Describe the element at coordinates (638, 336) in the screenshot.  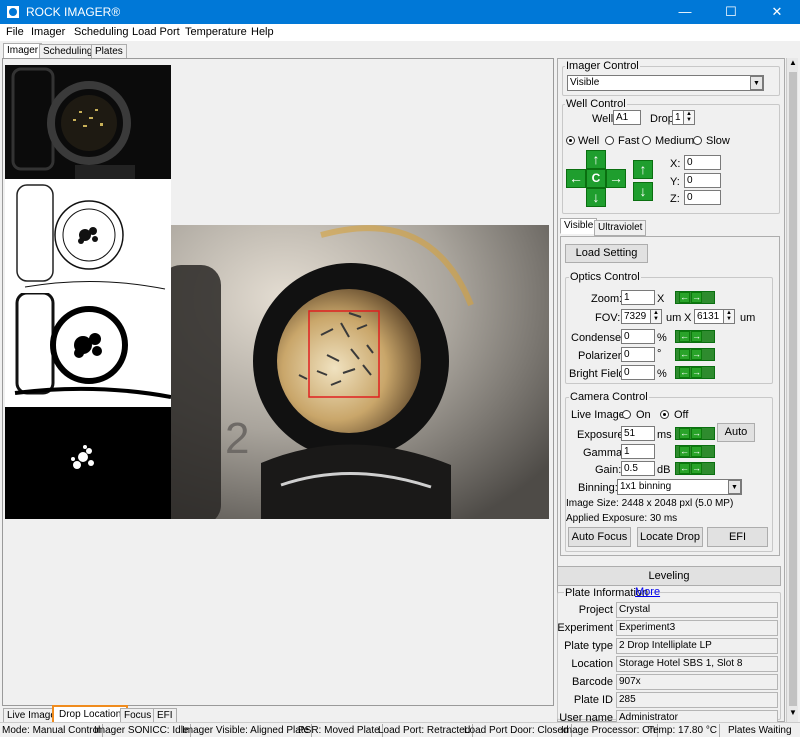
I see `condenser-input: 0` at that location.